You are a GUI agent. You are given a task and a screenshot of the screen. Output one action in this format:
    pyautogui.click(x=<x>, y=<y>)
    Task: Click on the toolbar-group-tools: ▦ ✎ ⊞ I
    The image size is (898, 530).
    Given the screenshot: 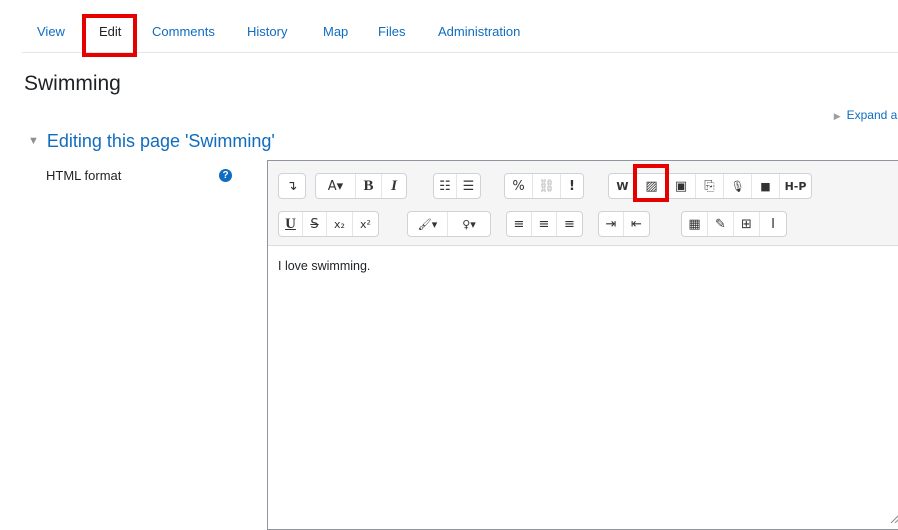 What is the action you would take?
    pyautogui.click(x=734, y=224)
    